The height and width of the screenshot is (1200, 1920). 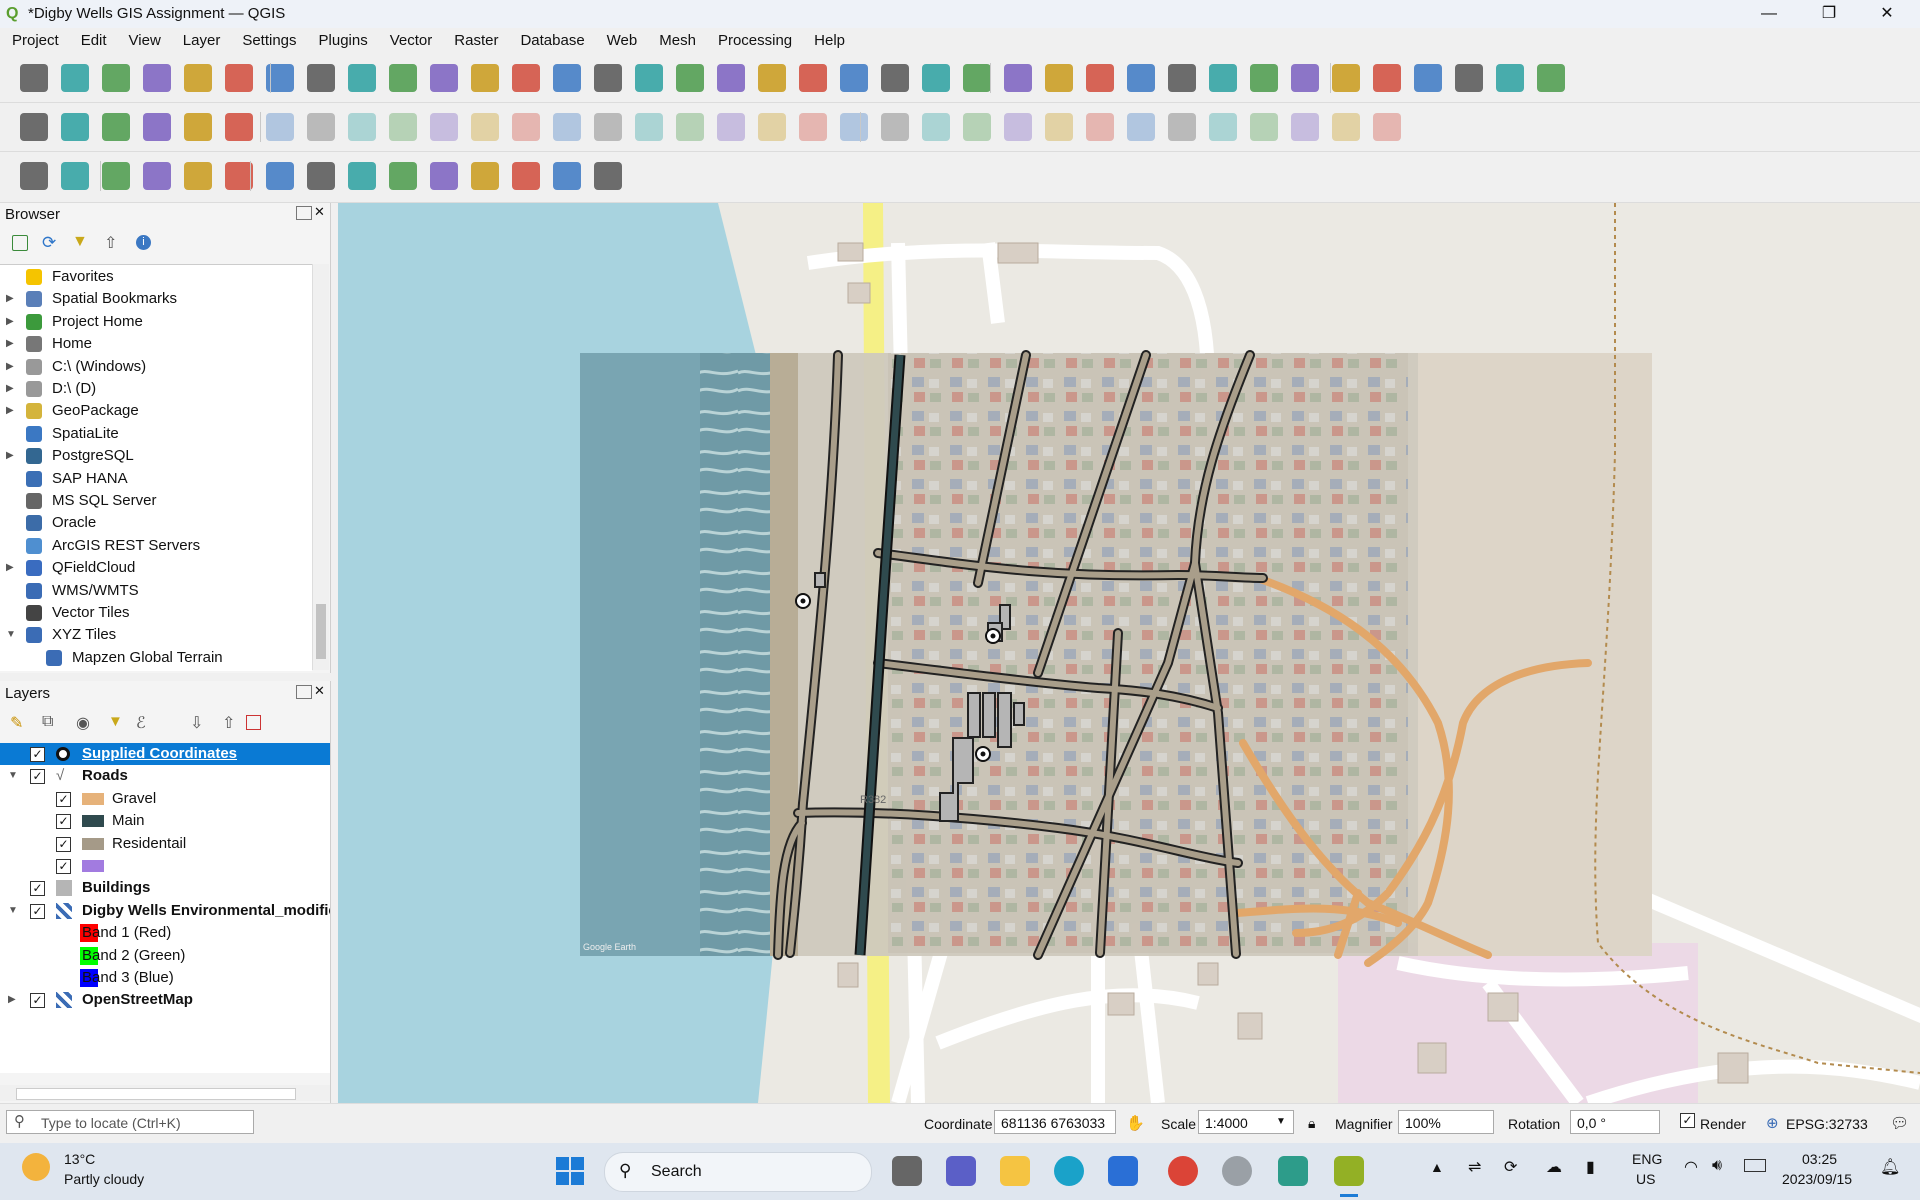 What do you see at coordinates (155, 523) in the screenshot?
I see `browser-item: Oracle` at bounding box center [155, 523].